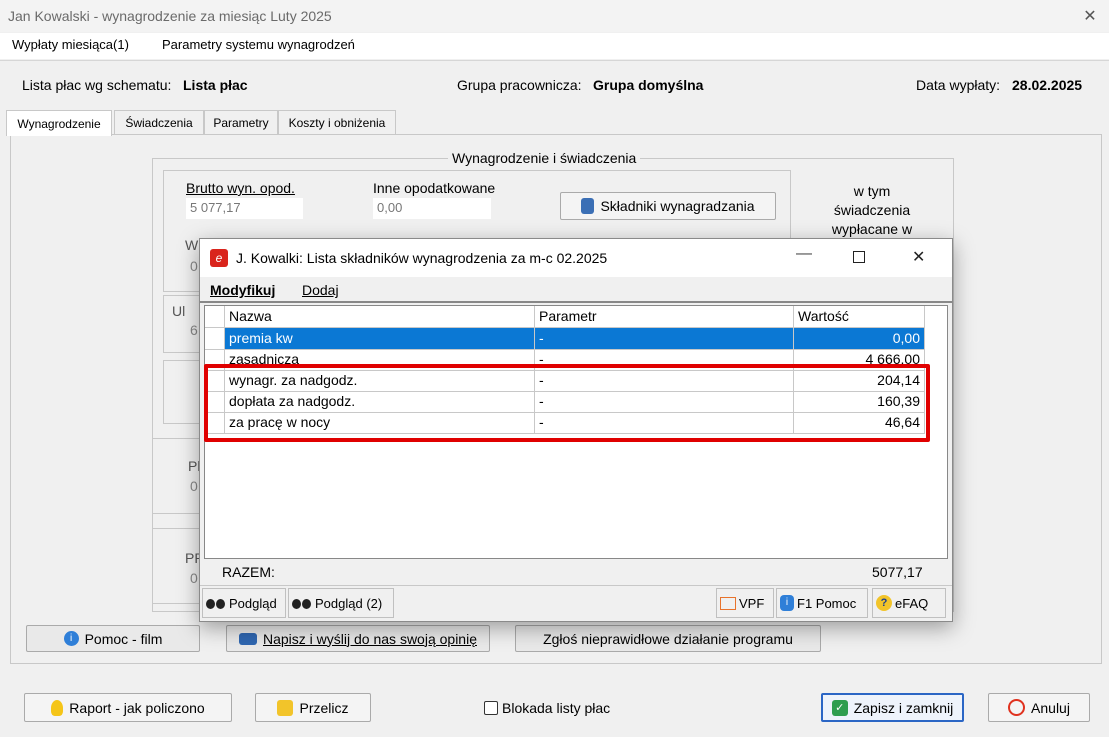 The height and width of the screenshot is (737, 1109). I want to click on skladniki-button: Składniki wynagradzania, so click(668, 206).